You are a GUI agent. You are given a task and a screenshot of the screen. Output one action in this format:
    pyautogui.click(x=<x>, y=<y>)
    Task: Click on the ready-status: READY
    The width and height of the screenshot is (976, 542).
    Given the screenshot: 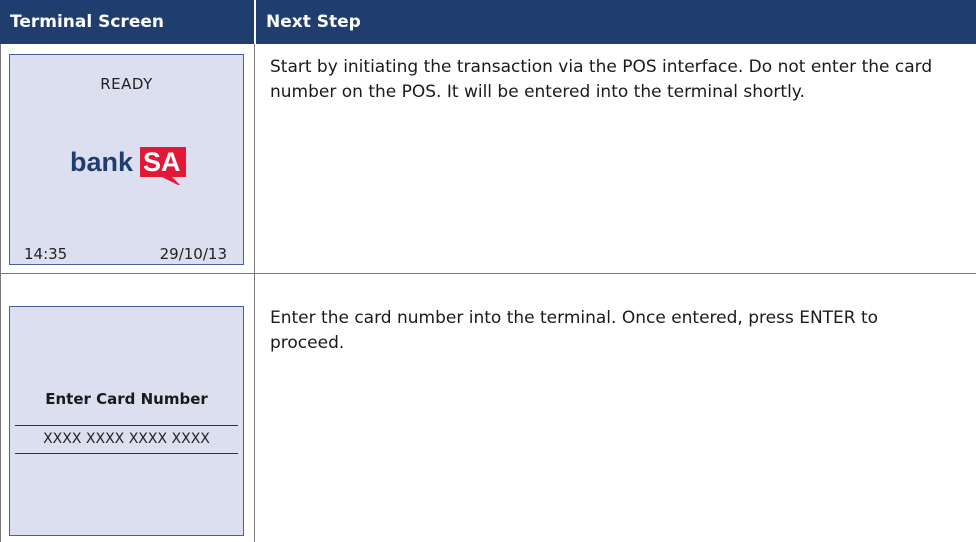 What is the action you would take?
    pyautogui.click(x=126, y=84)
    